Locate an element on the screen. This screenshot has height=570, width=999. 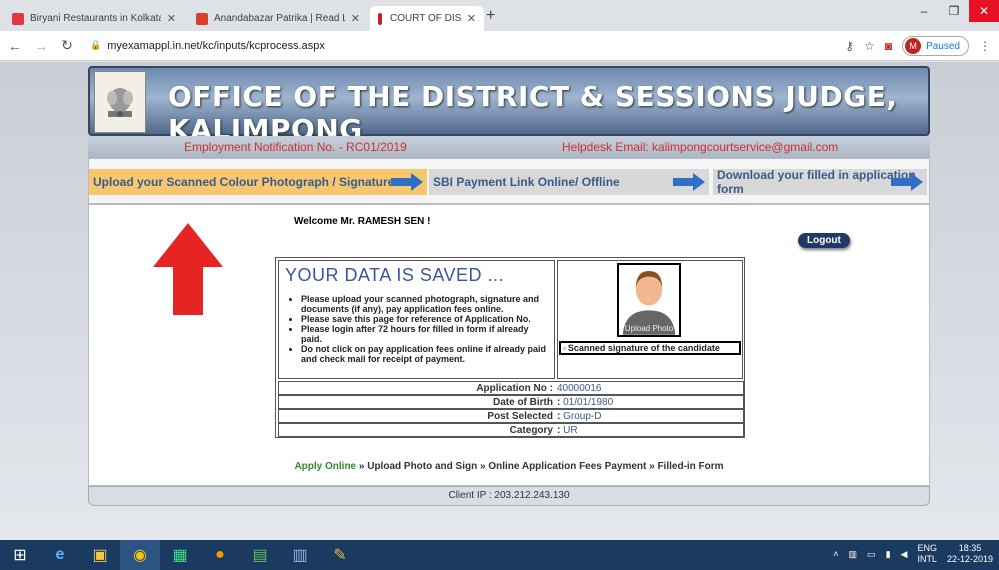
date-text: 22-12-2019 is located at coordinates (969, 559).